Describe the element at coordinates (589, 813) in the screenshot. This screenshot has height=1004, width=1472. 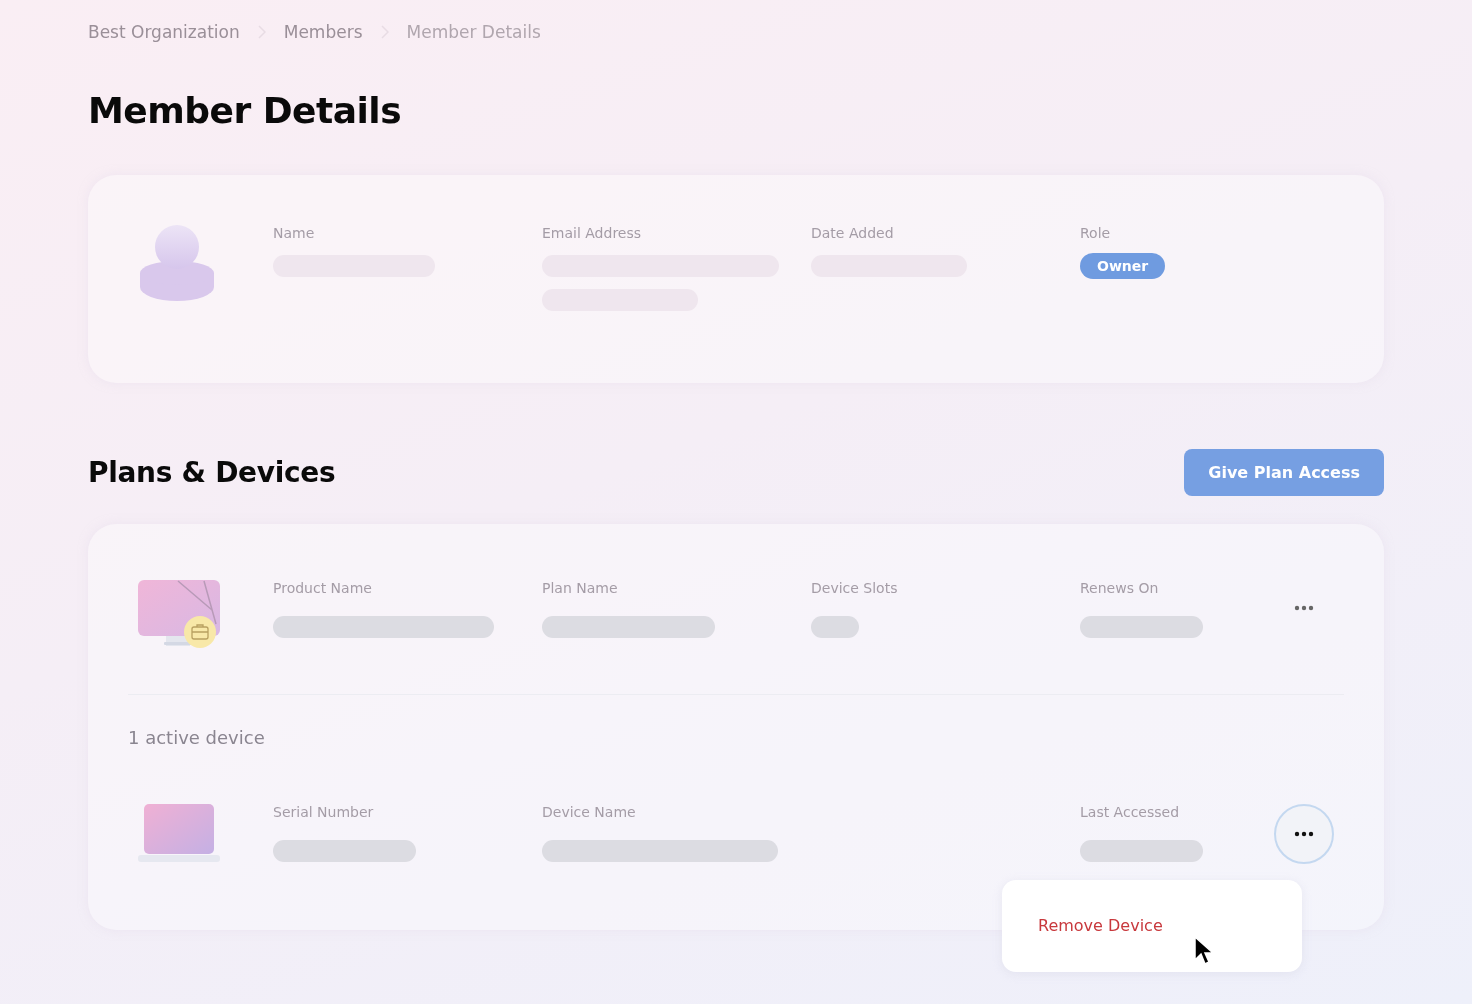
I see `field-label: Device Name` at that location.